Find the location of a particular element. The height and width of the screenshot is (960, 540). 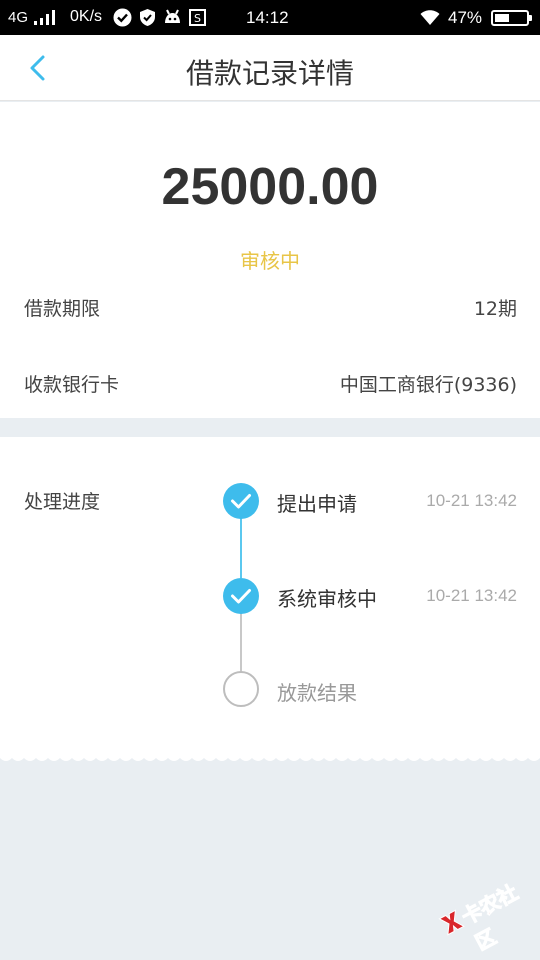

status-badge: 审核中 is located at coordinates (270, 261).